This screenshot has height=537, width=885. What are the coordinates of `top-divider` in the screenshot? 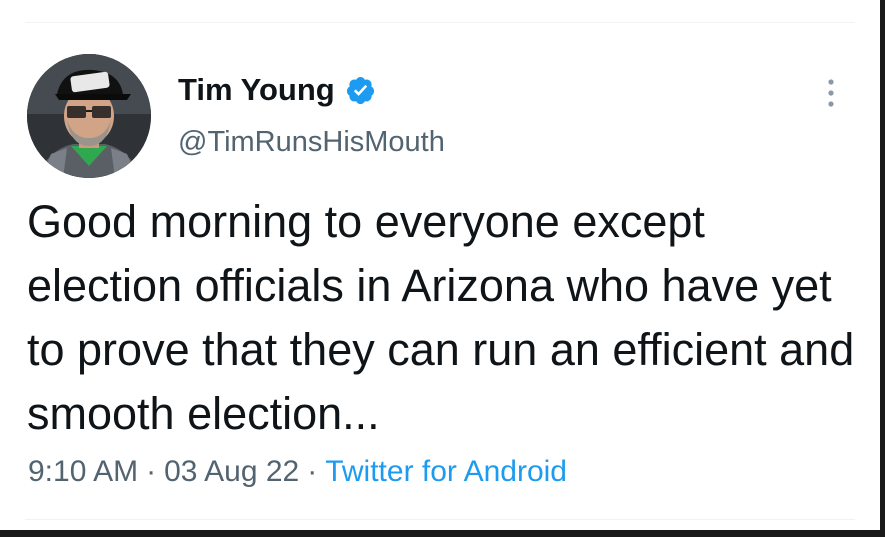 It's located at (440, 22).